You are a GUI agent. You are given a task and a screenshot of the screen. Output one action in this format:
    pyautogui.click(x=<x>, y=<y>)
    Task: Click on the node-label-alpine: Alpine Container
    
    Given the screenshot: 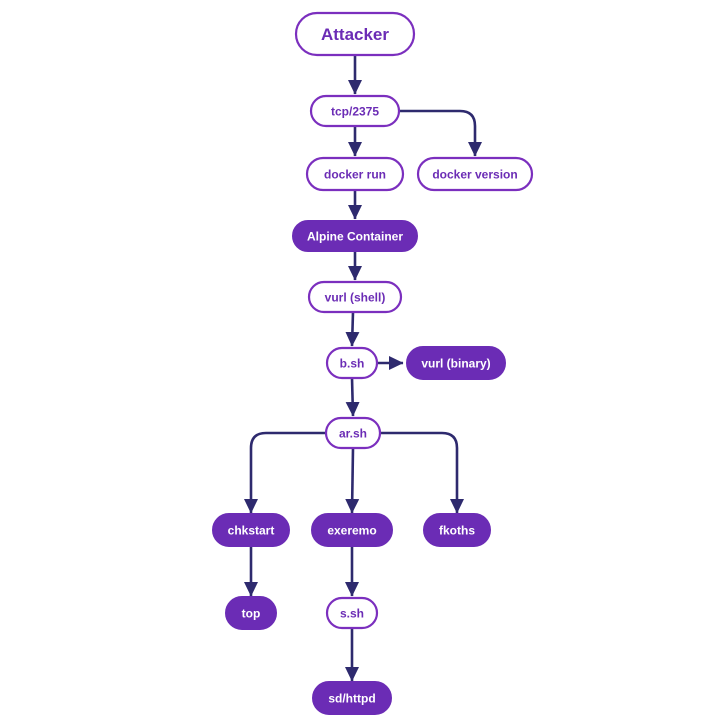 What is the action you would take?
    pyautogui.click(x=355, y=237)
    